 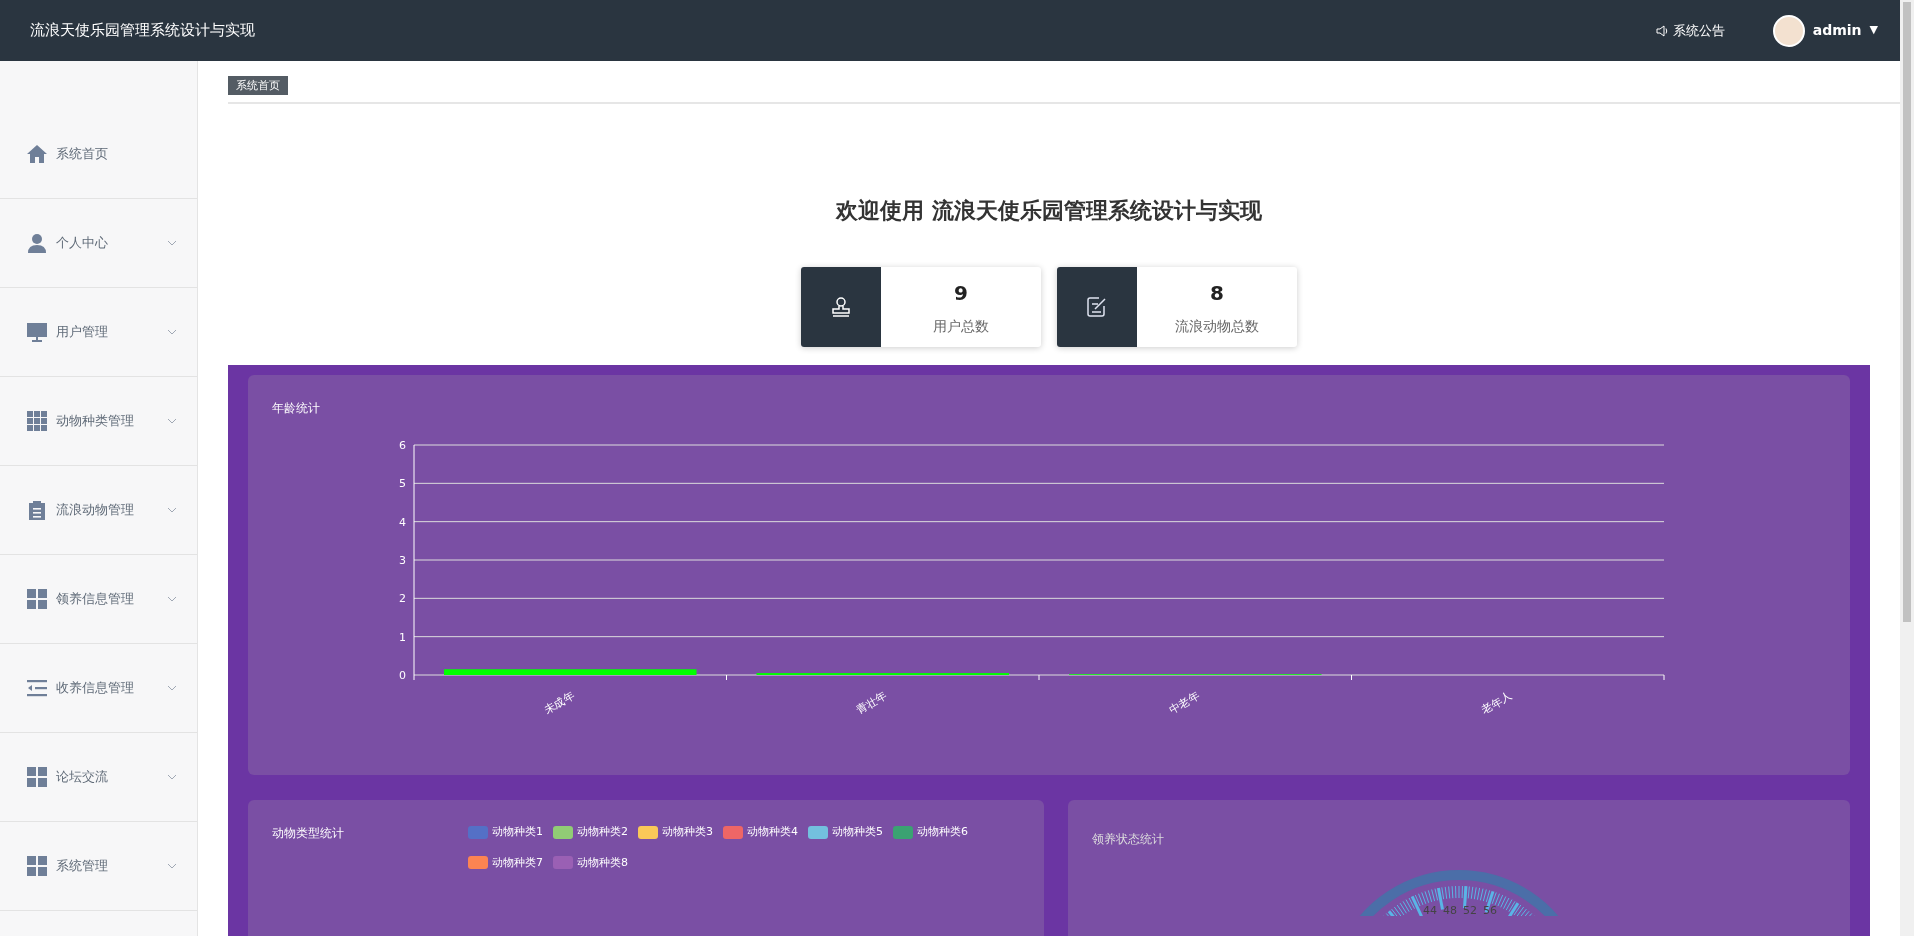 I want to click on chart-title: 年龄统计, so click(x=296, y=408).